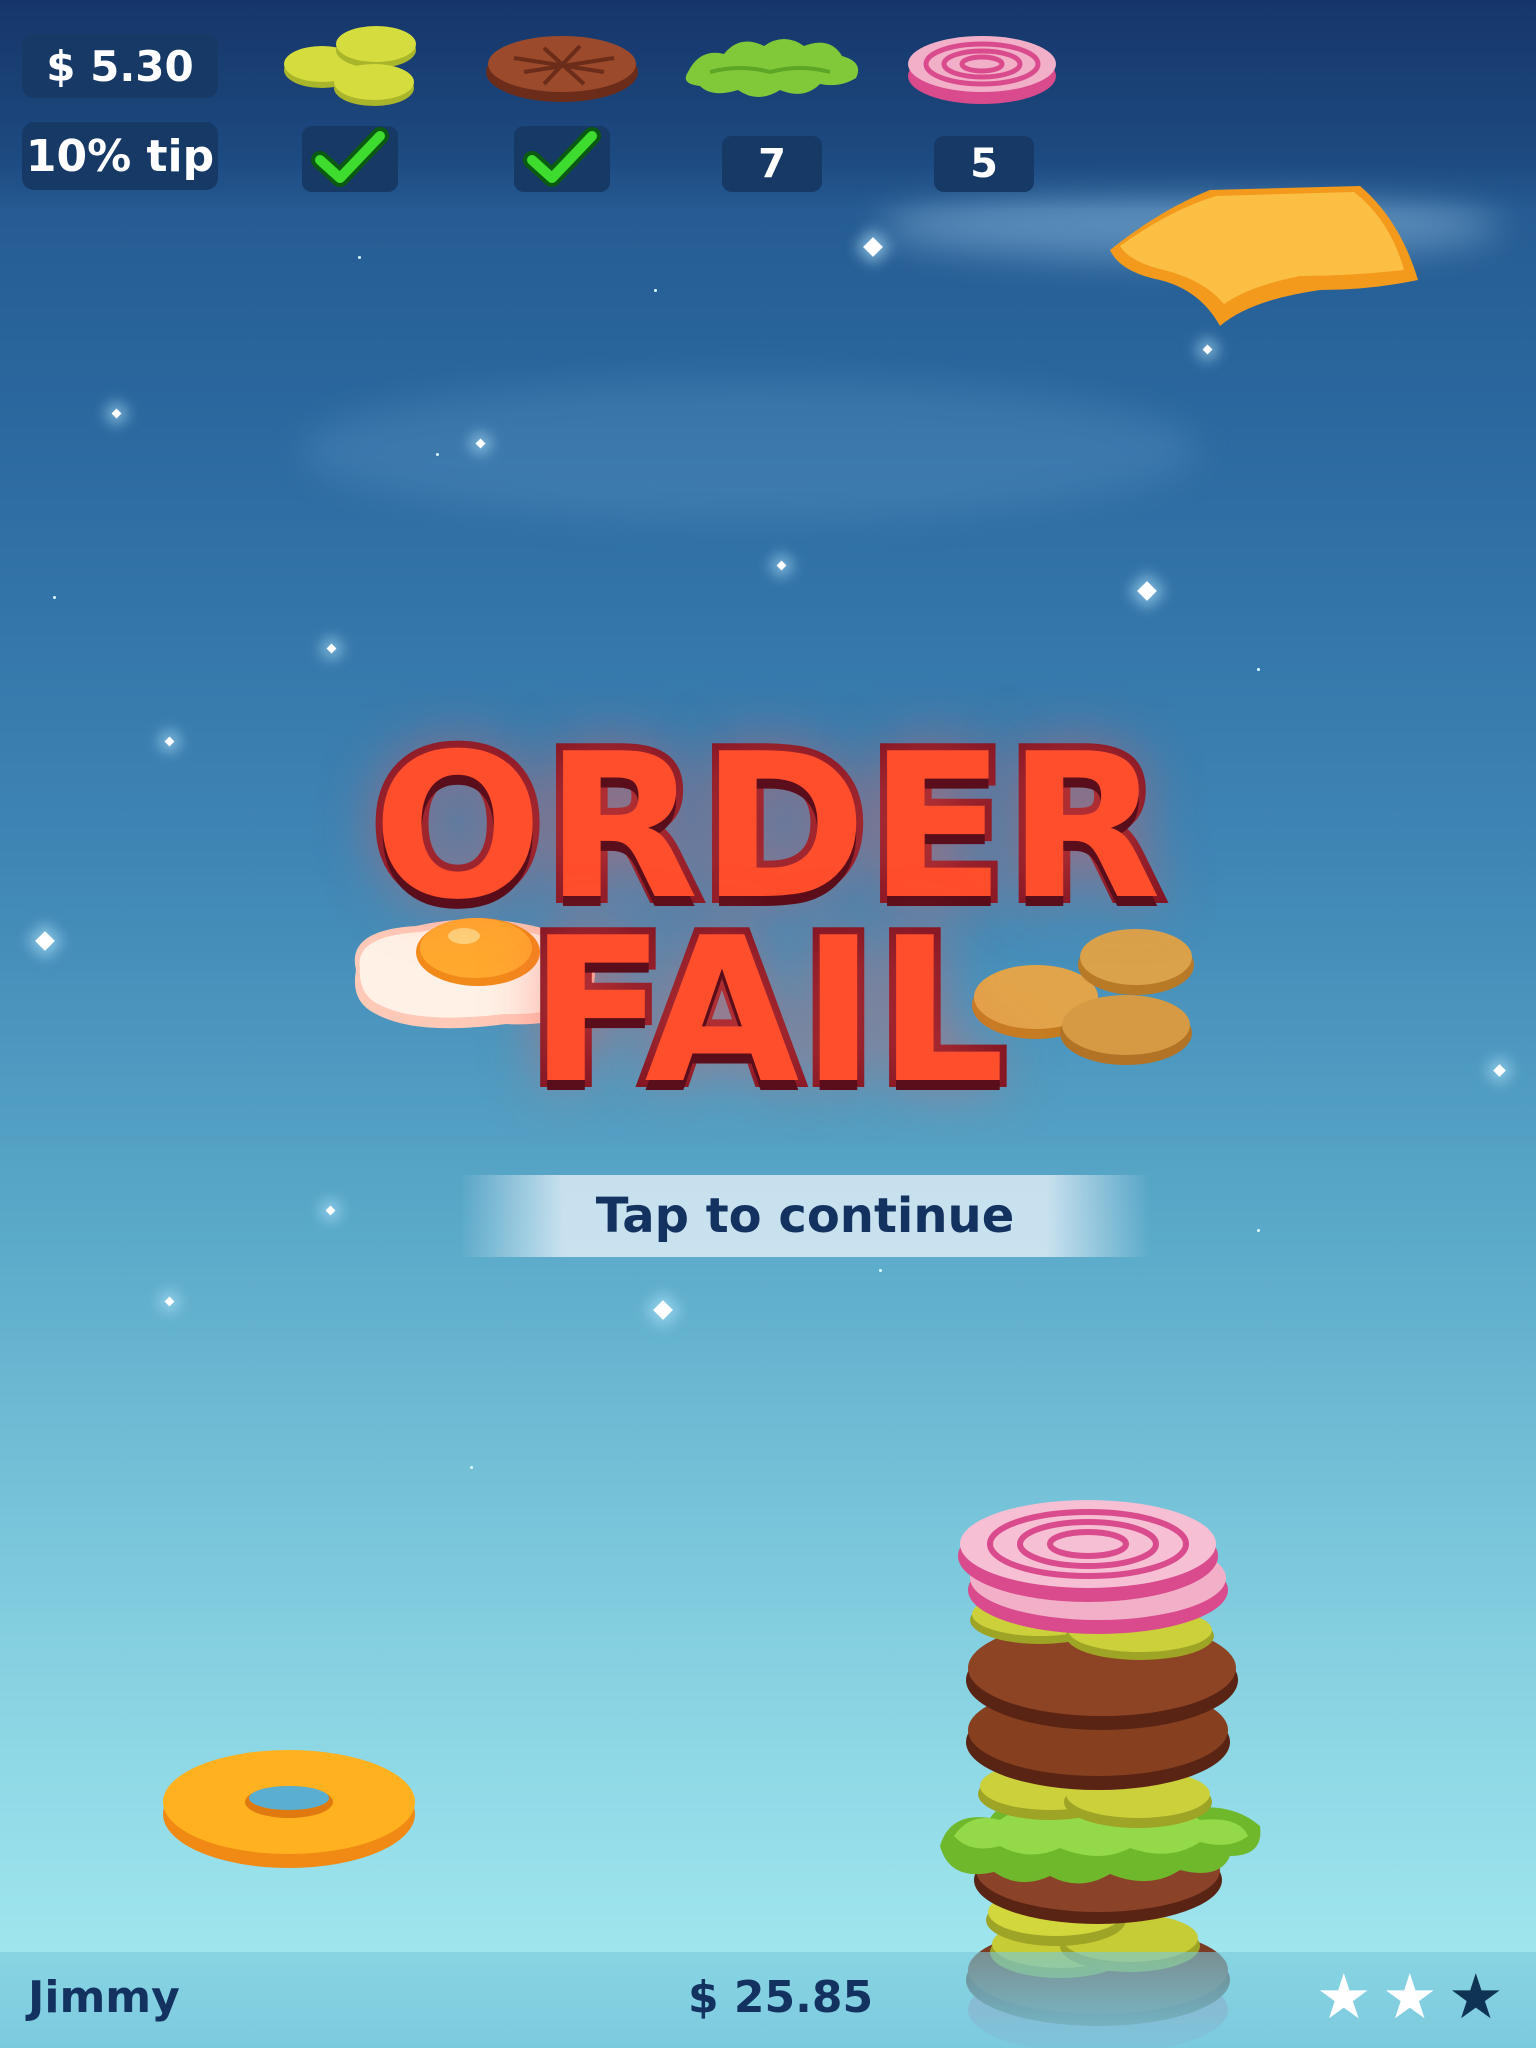 This screenshot has height=2048, width=1536. Describe the element at coordinates (767, 1011) in the screenshot. I see `title-fail: FAIL` at that location.